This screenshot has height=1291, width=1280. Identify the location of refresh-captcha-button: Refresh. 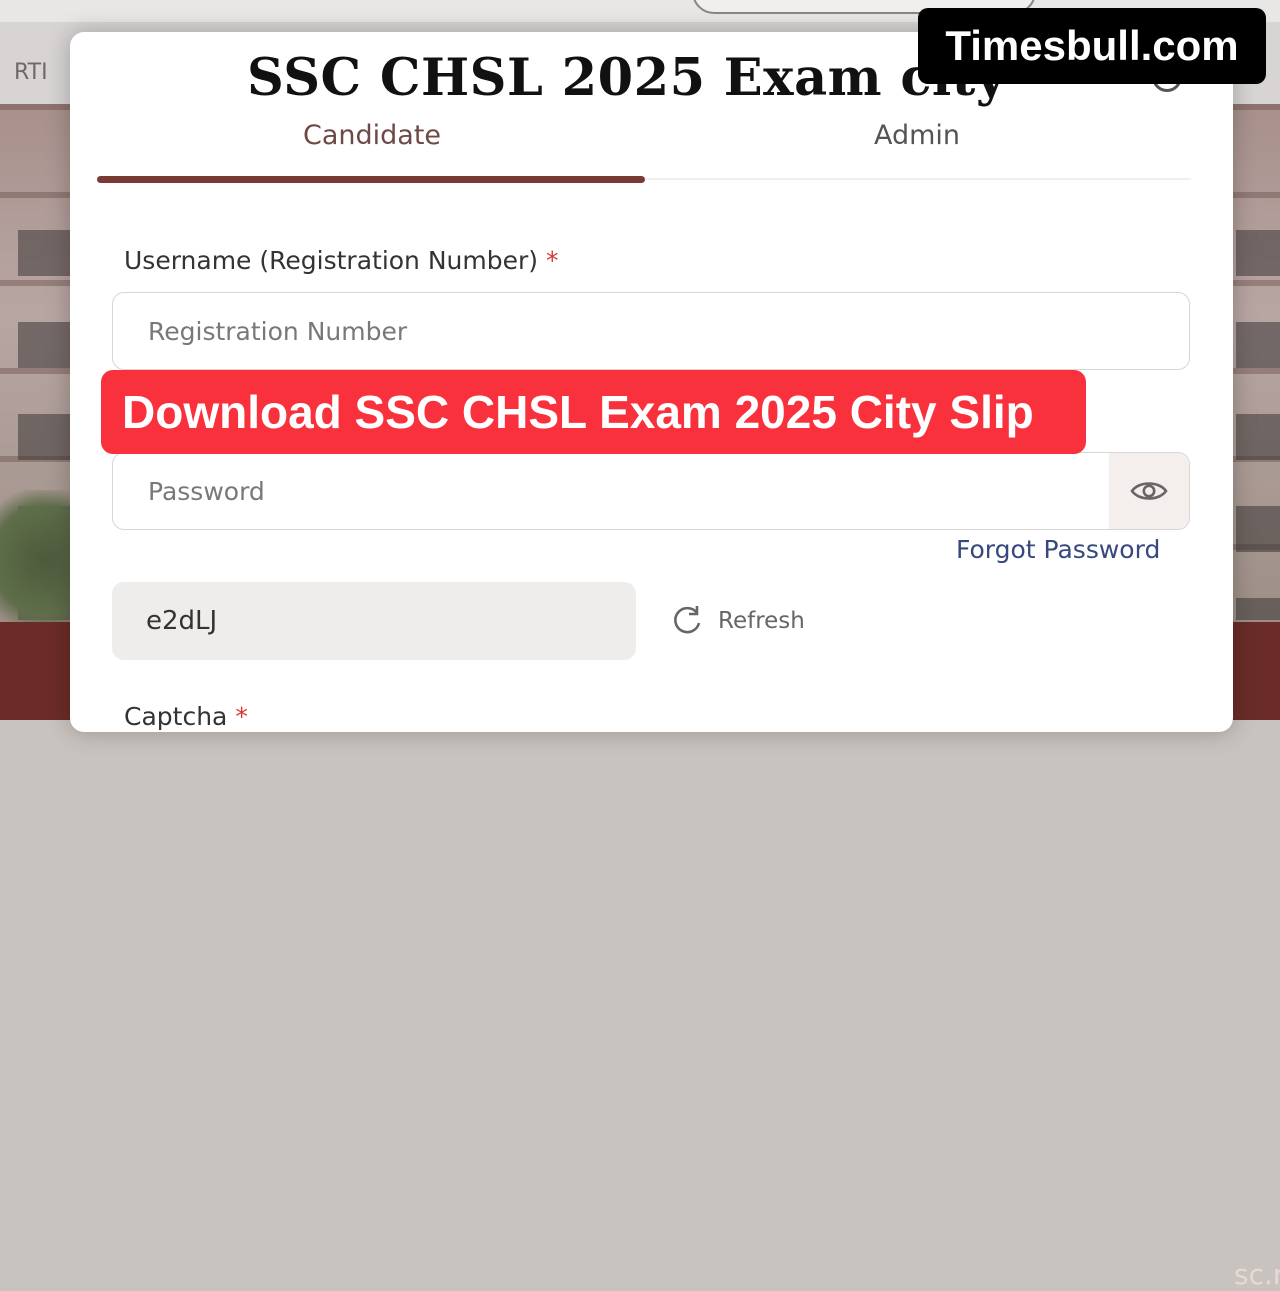
(737, 621).